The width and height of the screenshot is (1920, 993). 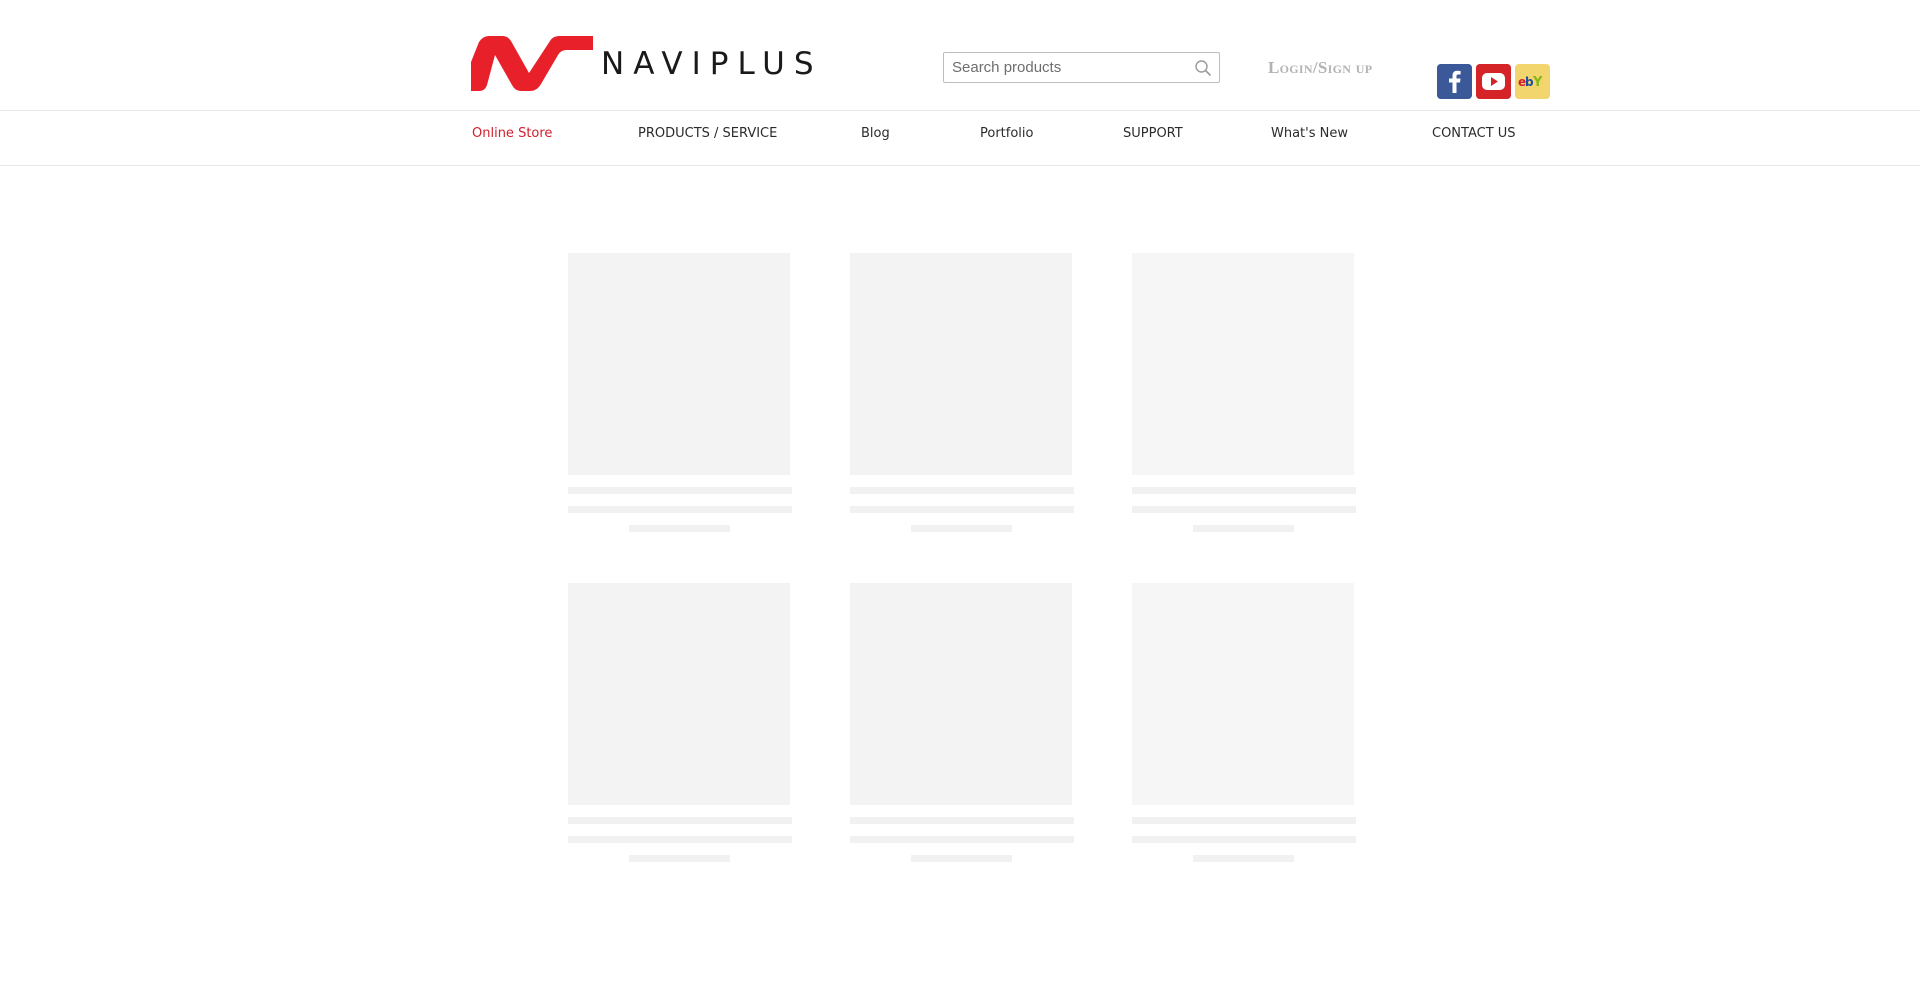 What do you see at coordinates (875, 133) in the screenshot?
I see `nav-item-blog: Blog` at bounding box center [875, 133].